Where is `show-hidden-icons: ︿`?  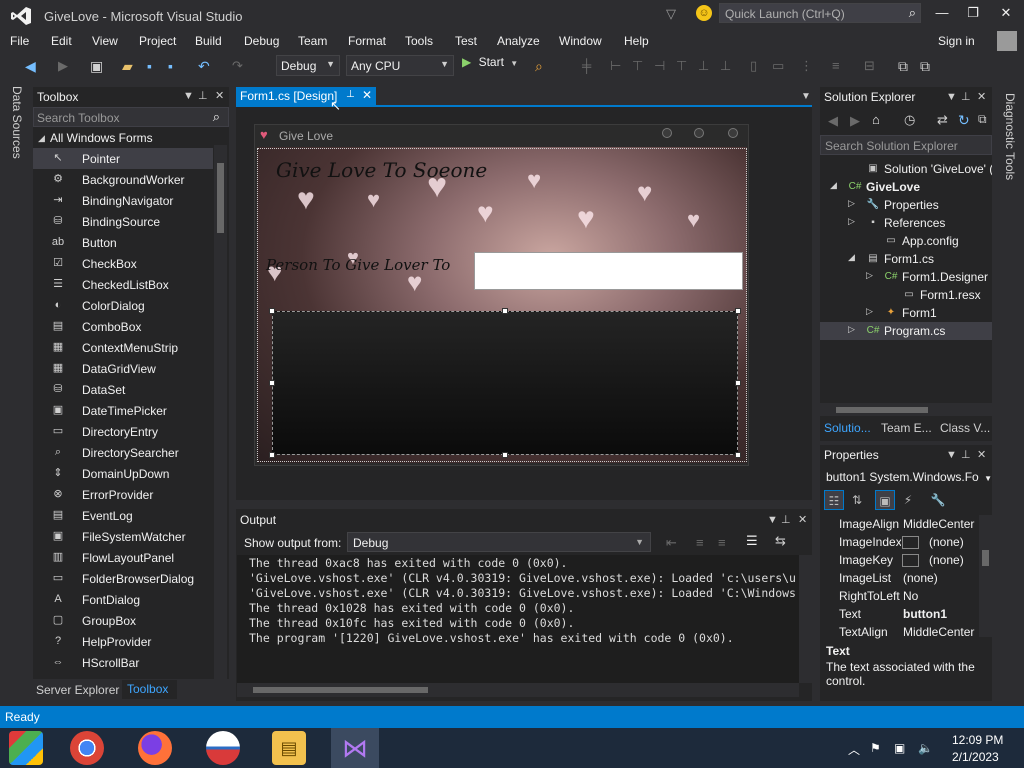
show-hidden-icons: ︿ is located at coordinates (854, 749).